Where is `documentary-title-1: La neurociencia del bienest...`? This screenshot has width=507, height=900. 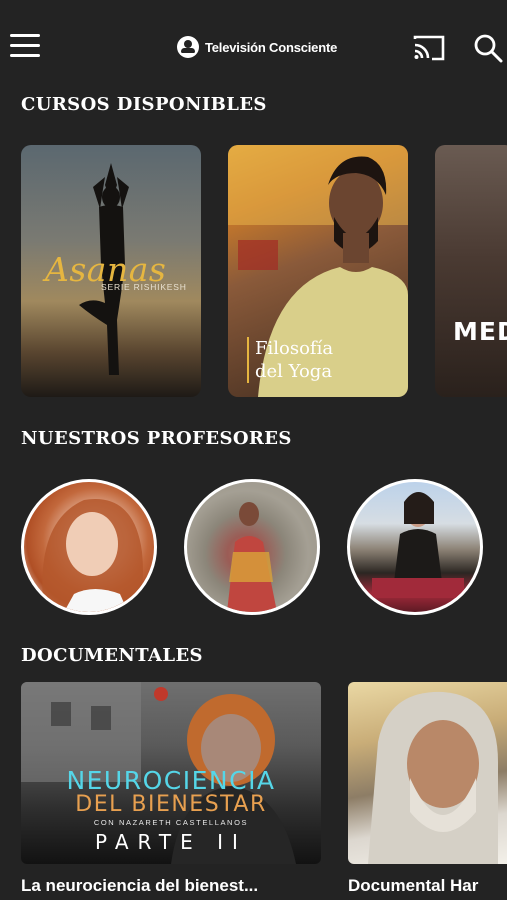 documentary-title-1: La neurociencia del bienest... is located at coordinates (171, 886).